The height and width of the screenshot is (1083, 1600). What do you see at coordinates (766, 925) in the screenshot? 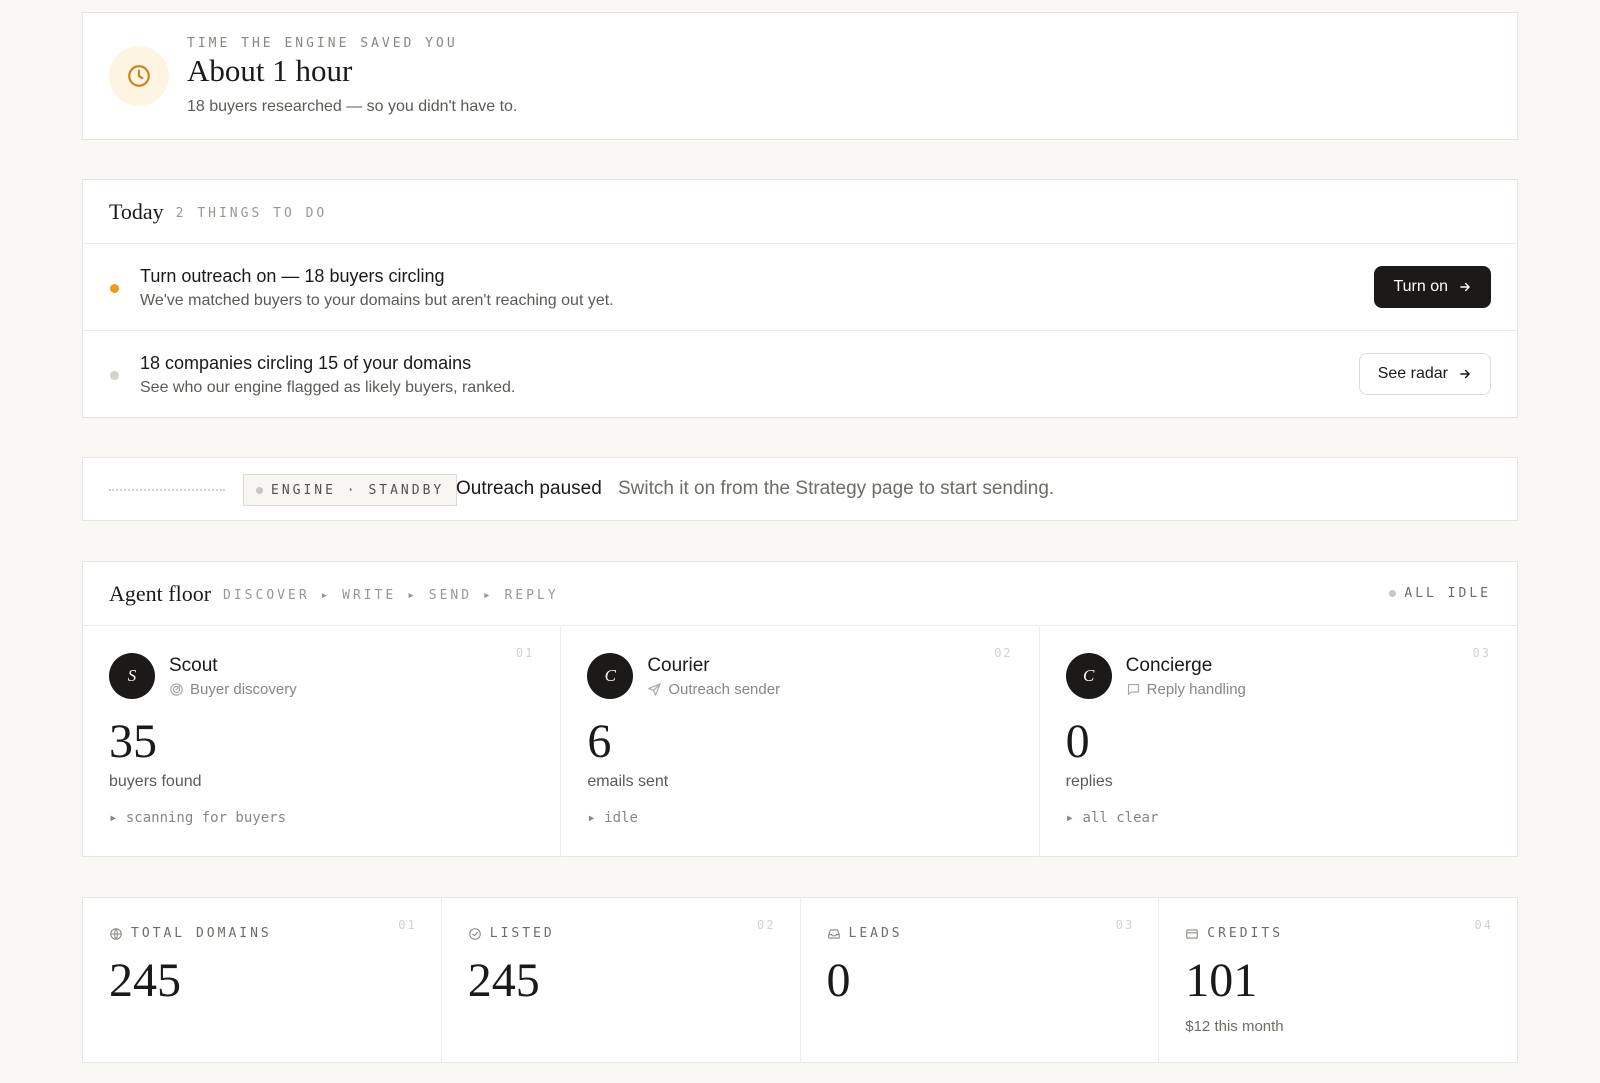
I see `stat-index: 02` at bounding box center [766, 925].